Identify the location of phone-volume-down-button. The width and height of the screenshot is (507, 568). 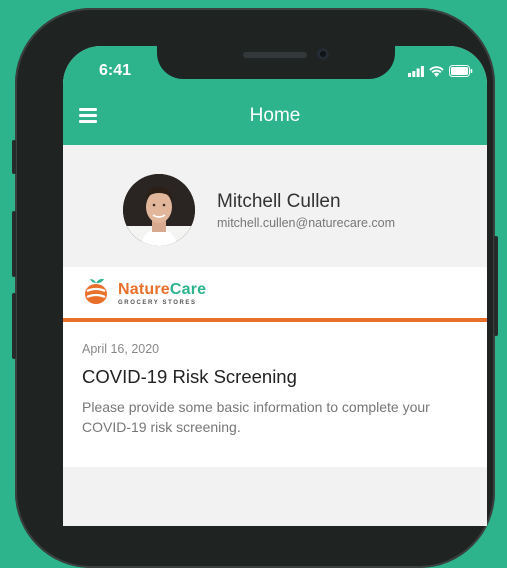
(14, 326).